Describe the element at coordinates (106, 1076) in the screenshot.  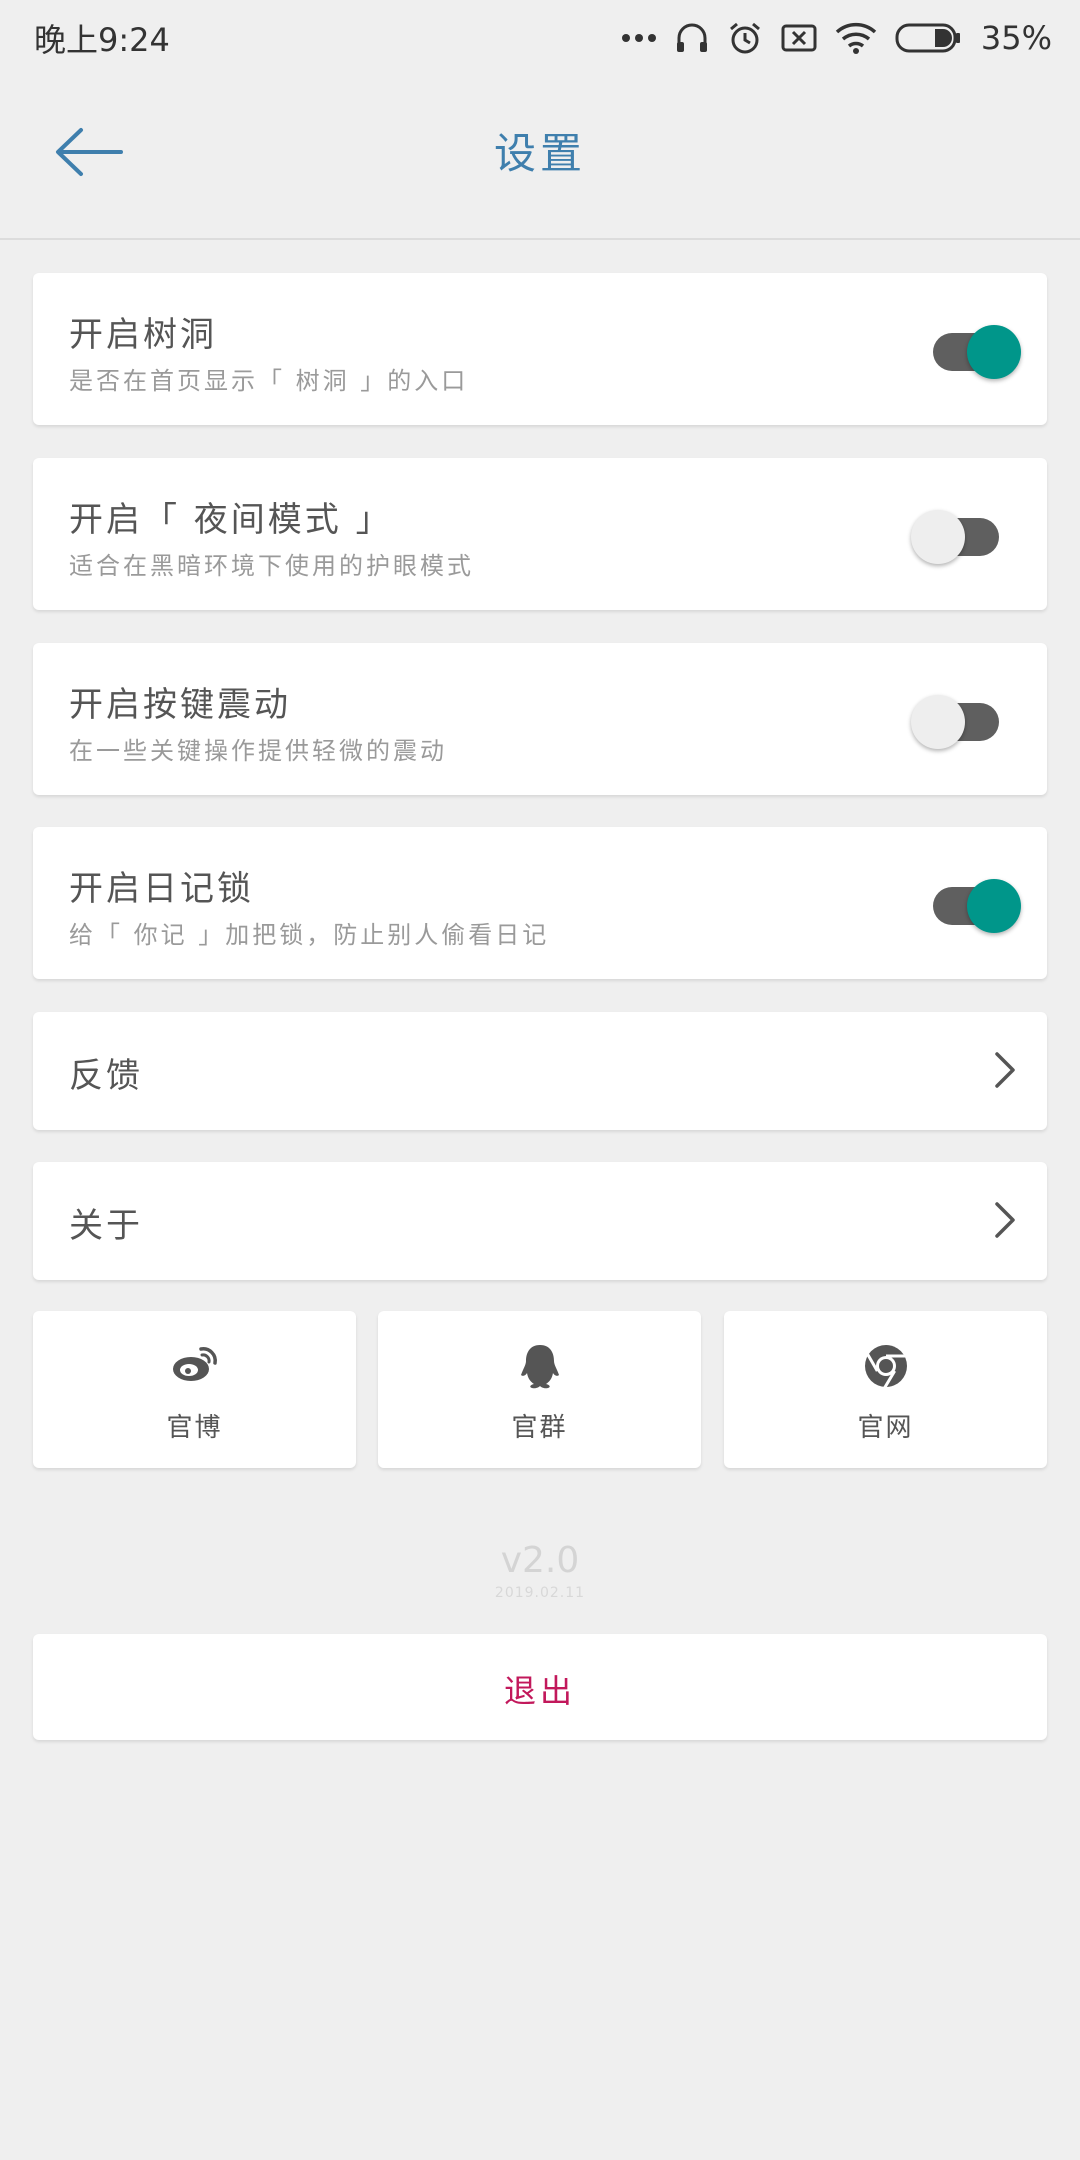
I see `feedback-label: 反馈` at that location.